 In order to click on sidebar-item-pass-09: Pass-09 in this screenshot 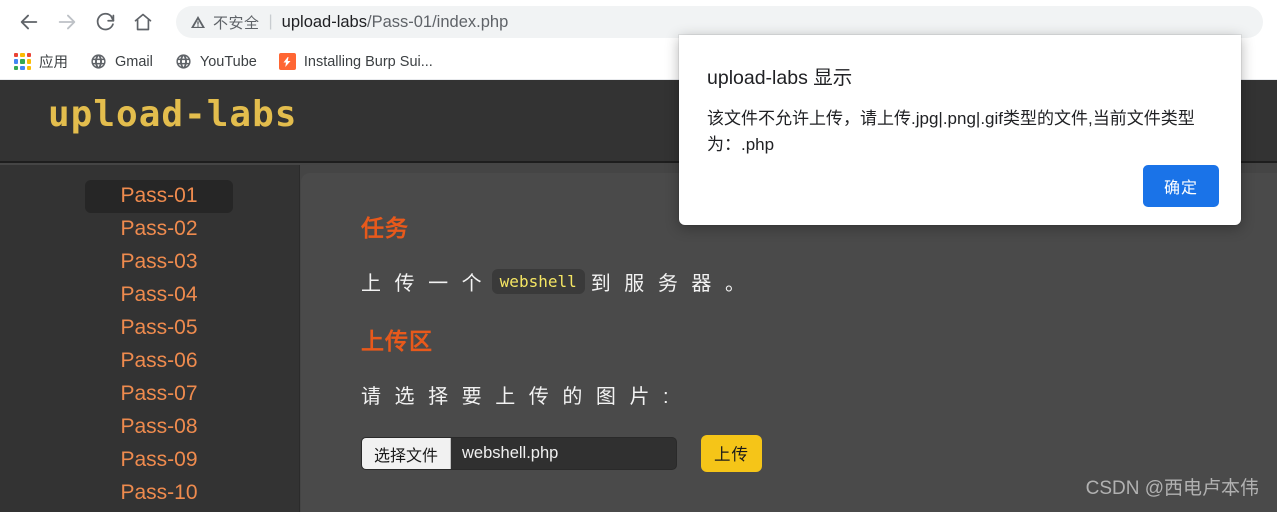, I will do `click(159, 460)`.